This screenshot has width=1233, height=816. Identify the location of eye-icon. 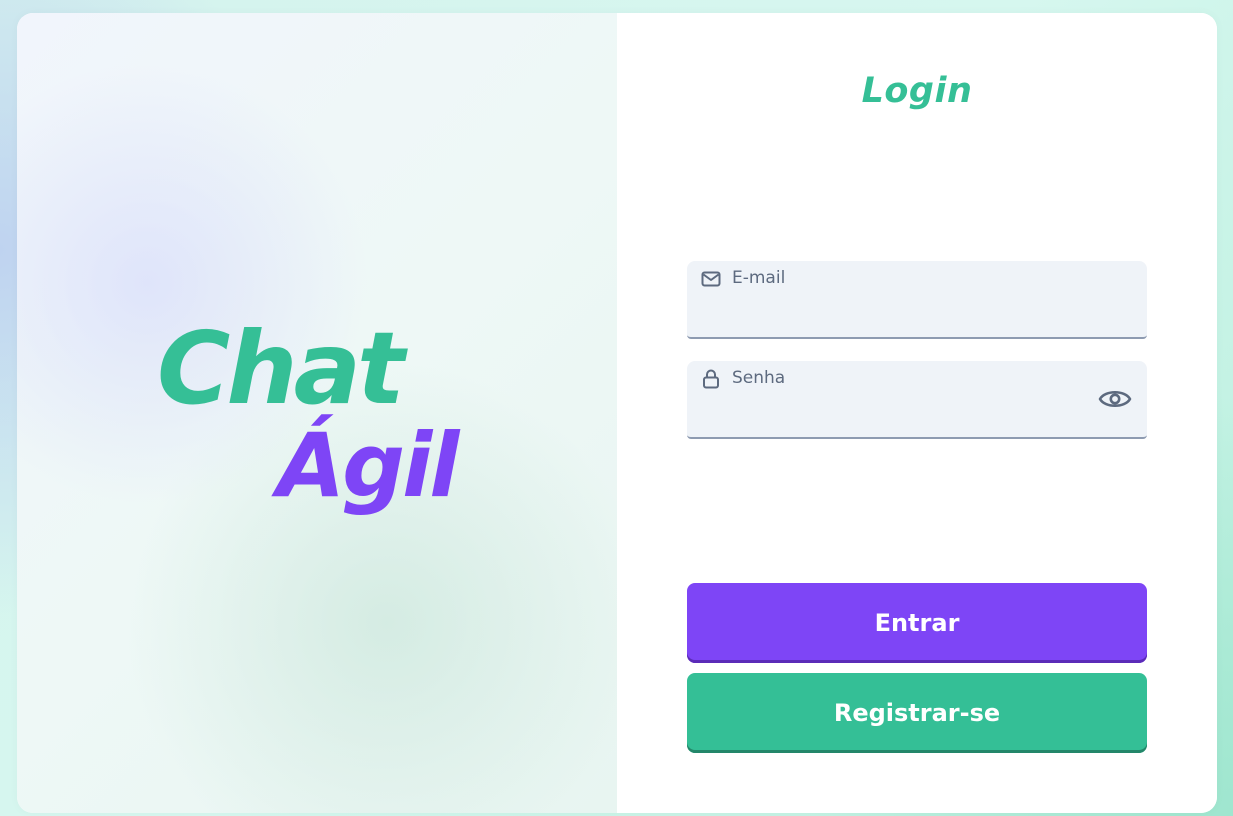
(1115, 399).